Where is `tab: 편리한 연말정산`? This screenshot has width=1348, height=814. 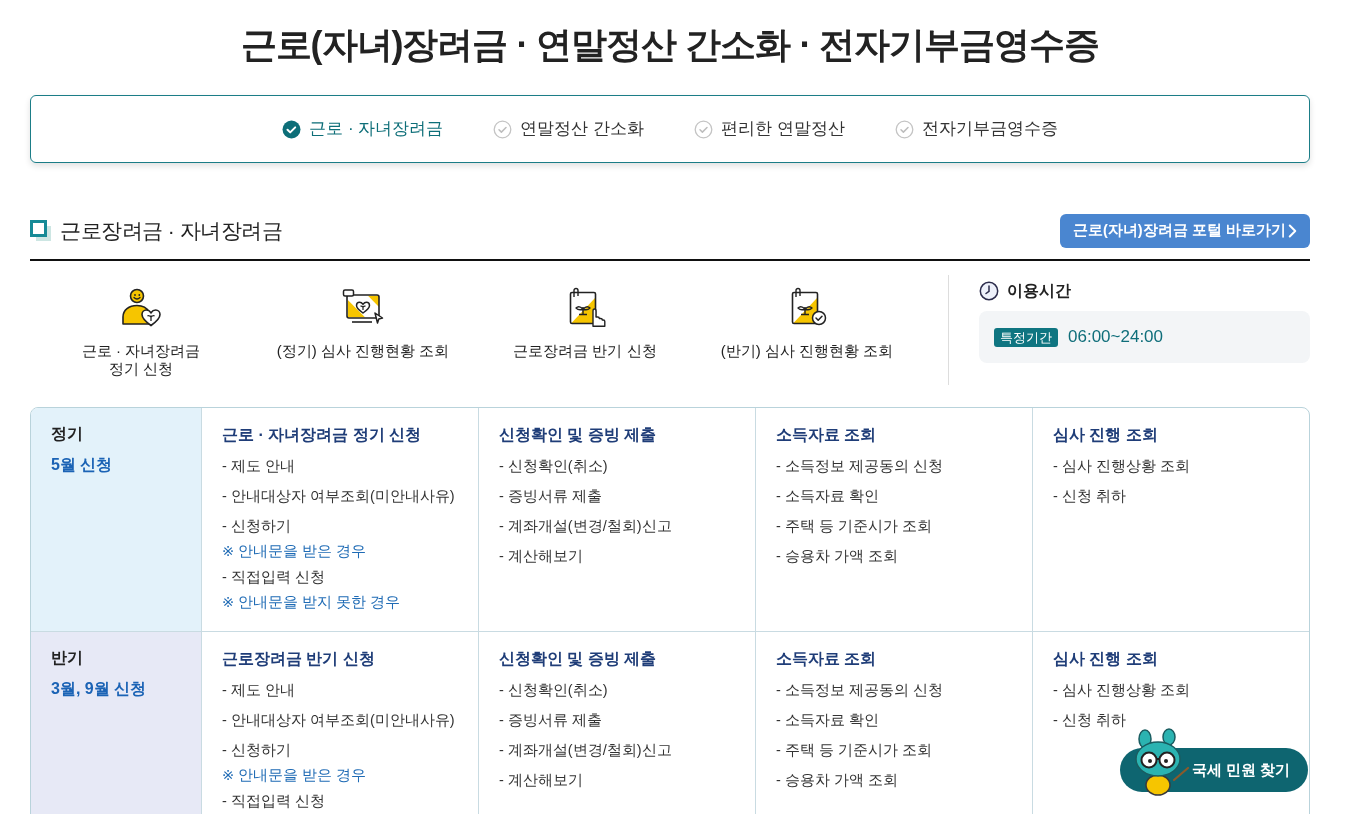
tab: 편리한 연말정산 is located at coordinates (769, 129).